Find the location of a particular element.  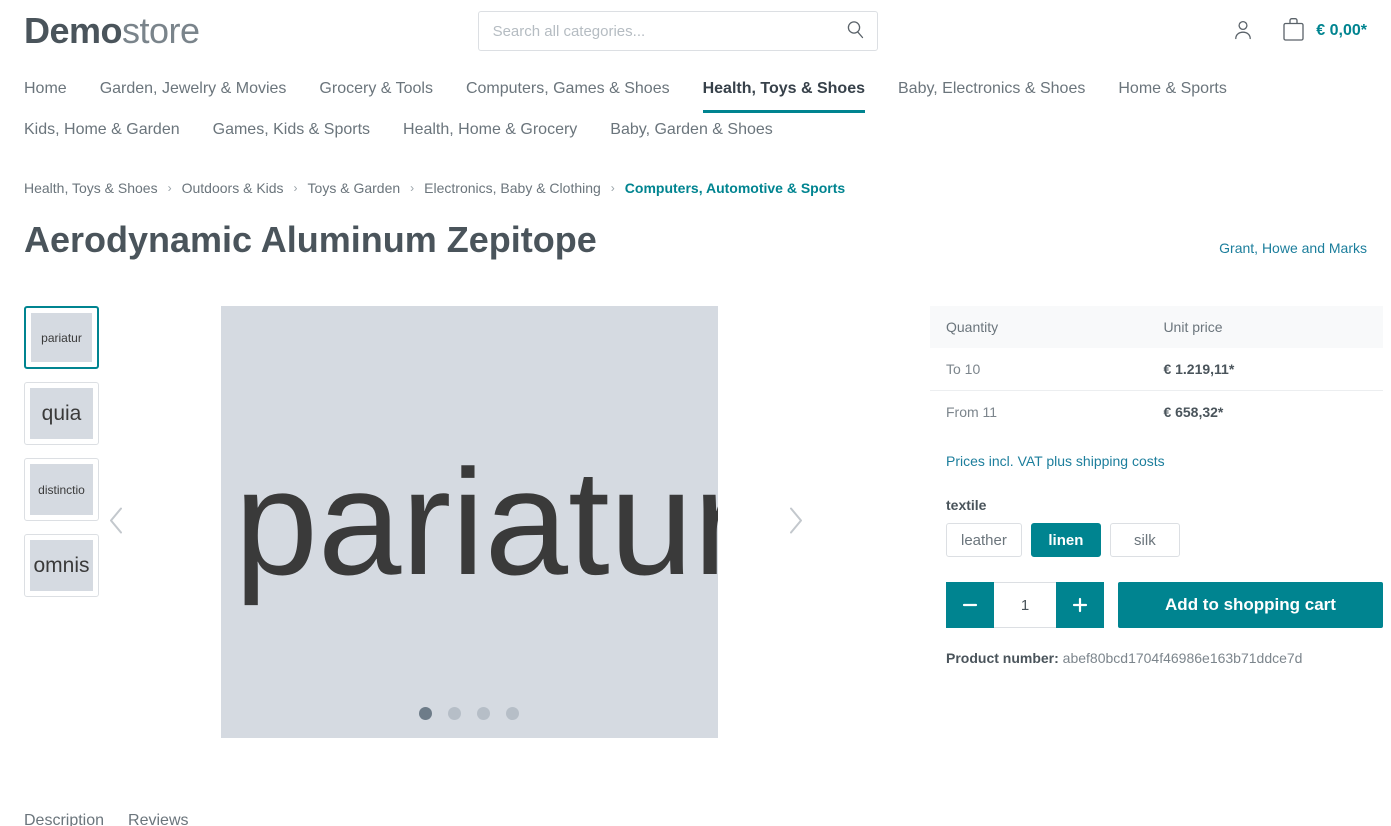

breadcrumb-item-4: Electronics, Baby & Clothing is located at coordinates (512, 188).